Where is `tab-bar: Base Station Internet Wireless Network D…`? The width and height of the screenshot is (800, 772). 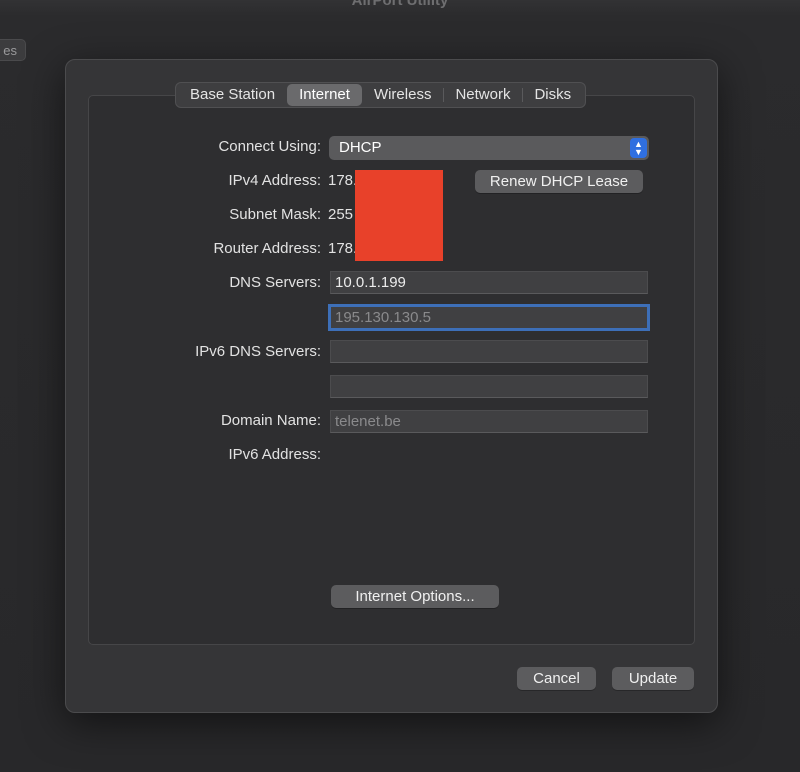 tab-bar: Base Station Internet Wireless Network D… is located at coordinates (381, 95).